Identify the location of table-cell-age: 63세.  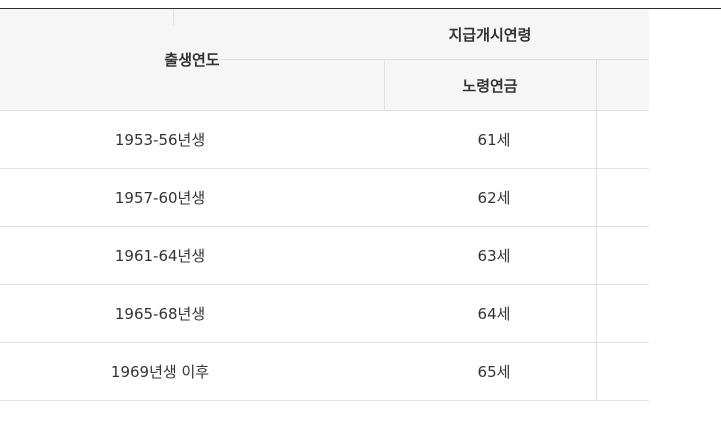
(494, 256).